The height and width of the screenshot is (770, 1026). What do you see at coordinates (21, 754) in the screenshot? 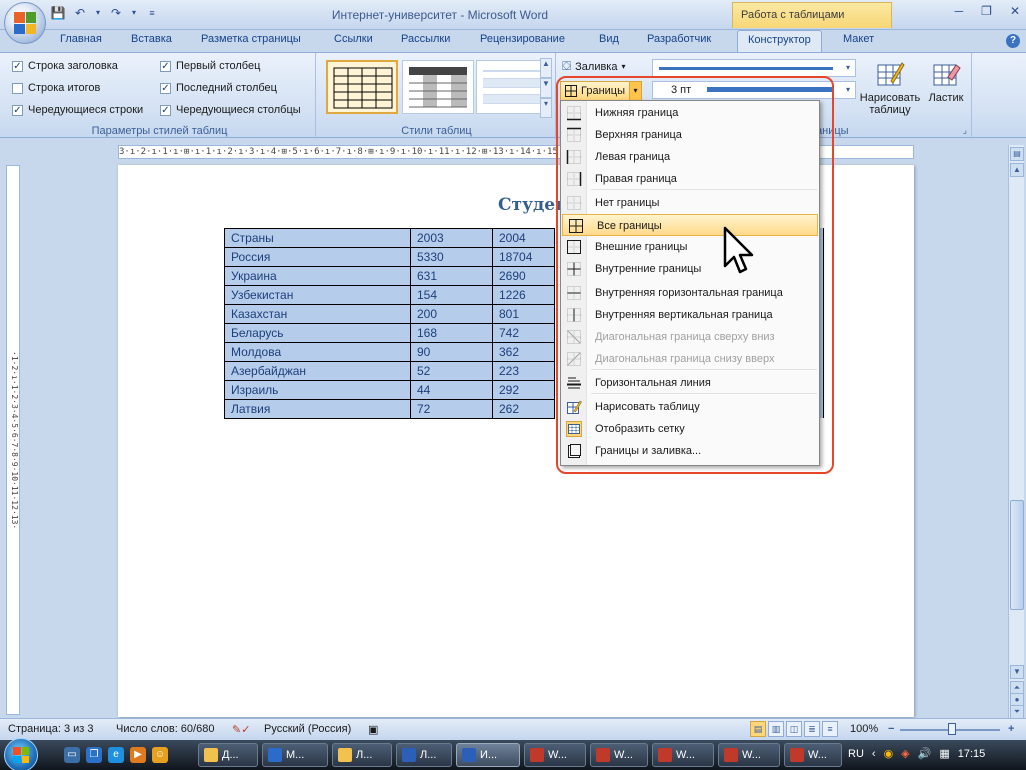
I see `start-button` at bounding box center [21, 754].